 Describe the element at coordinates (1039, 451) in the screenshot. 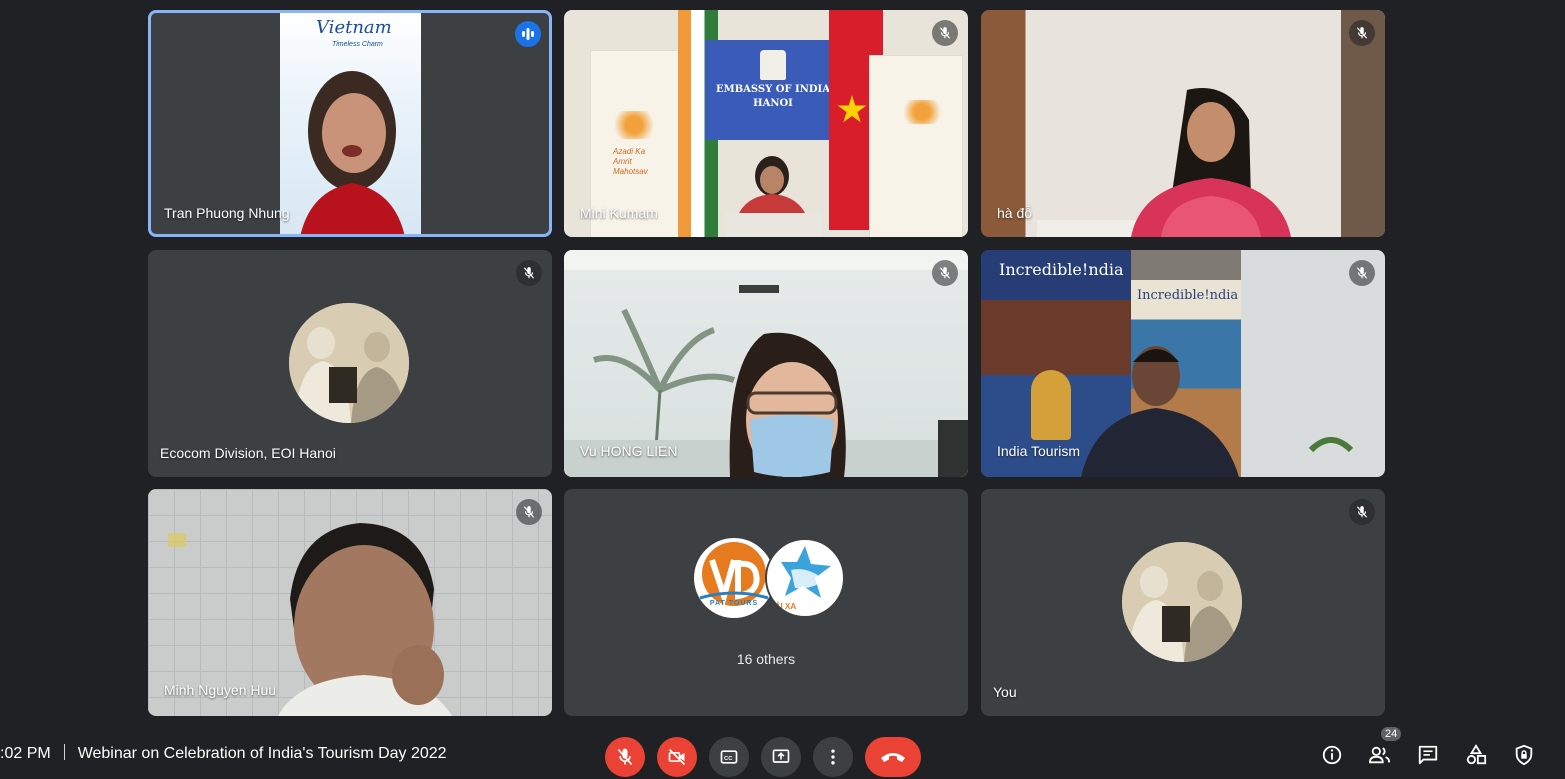

I see `participant-name: India Tourism` at that location.